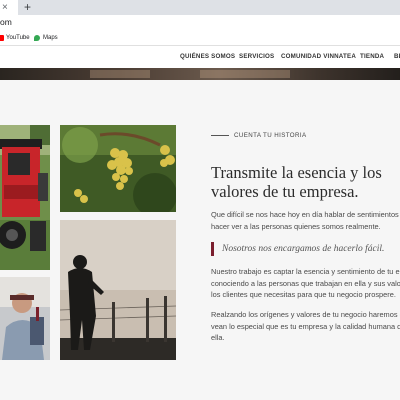  I want to click on bookmark-maps: Maps, so click(50, 38).